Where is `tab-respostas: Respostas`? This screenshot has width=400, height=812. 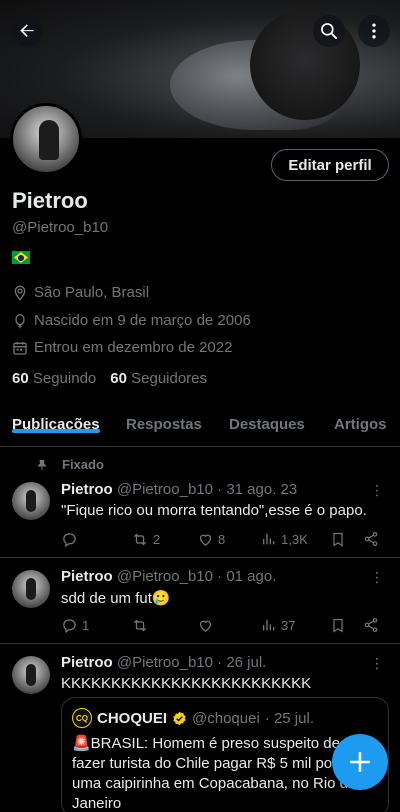
tab-respostas: Respostas is located at coordinates (164, 419).